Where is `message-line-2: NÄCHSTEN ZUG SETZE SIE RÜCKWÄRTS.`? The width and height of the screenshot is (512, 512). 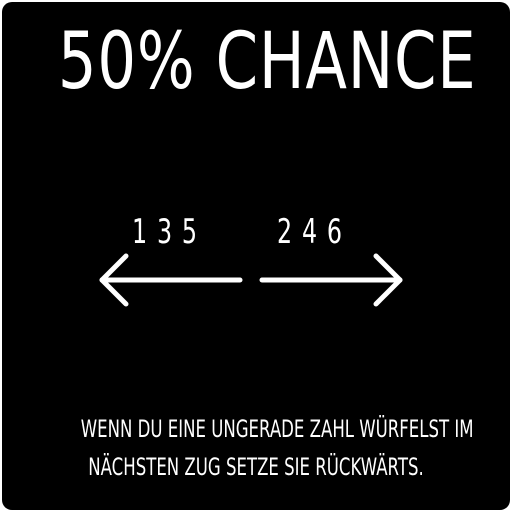 message-line-2: NÄCHSTEN ZUG SETZE SIE RÜCKWÄRTS. is located at coordinates (256, 467).